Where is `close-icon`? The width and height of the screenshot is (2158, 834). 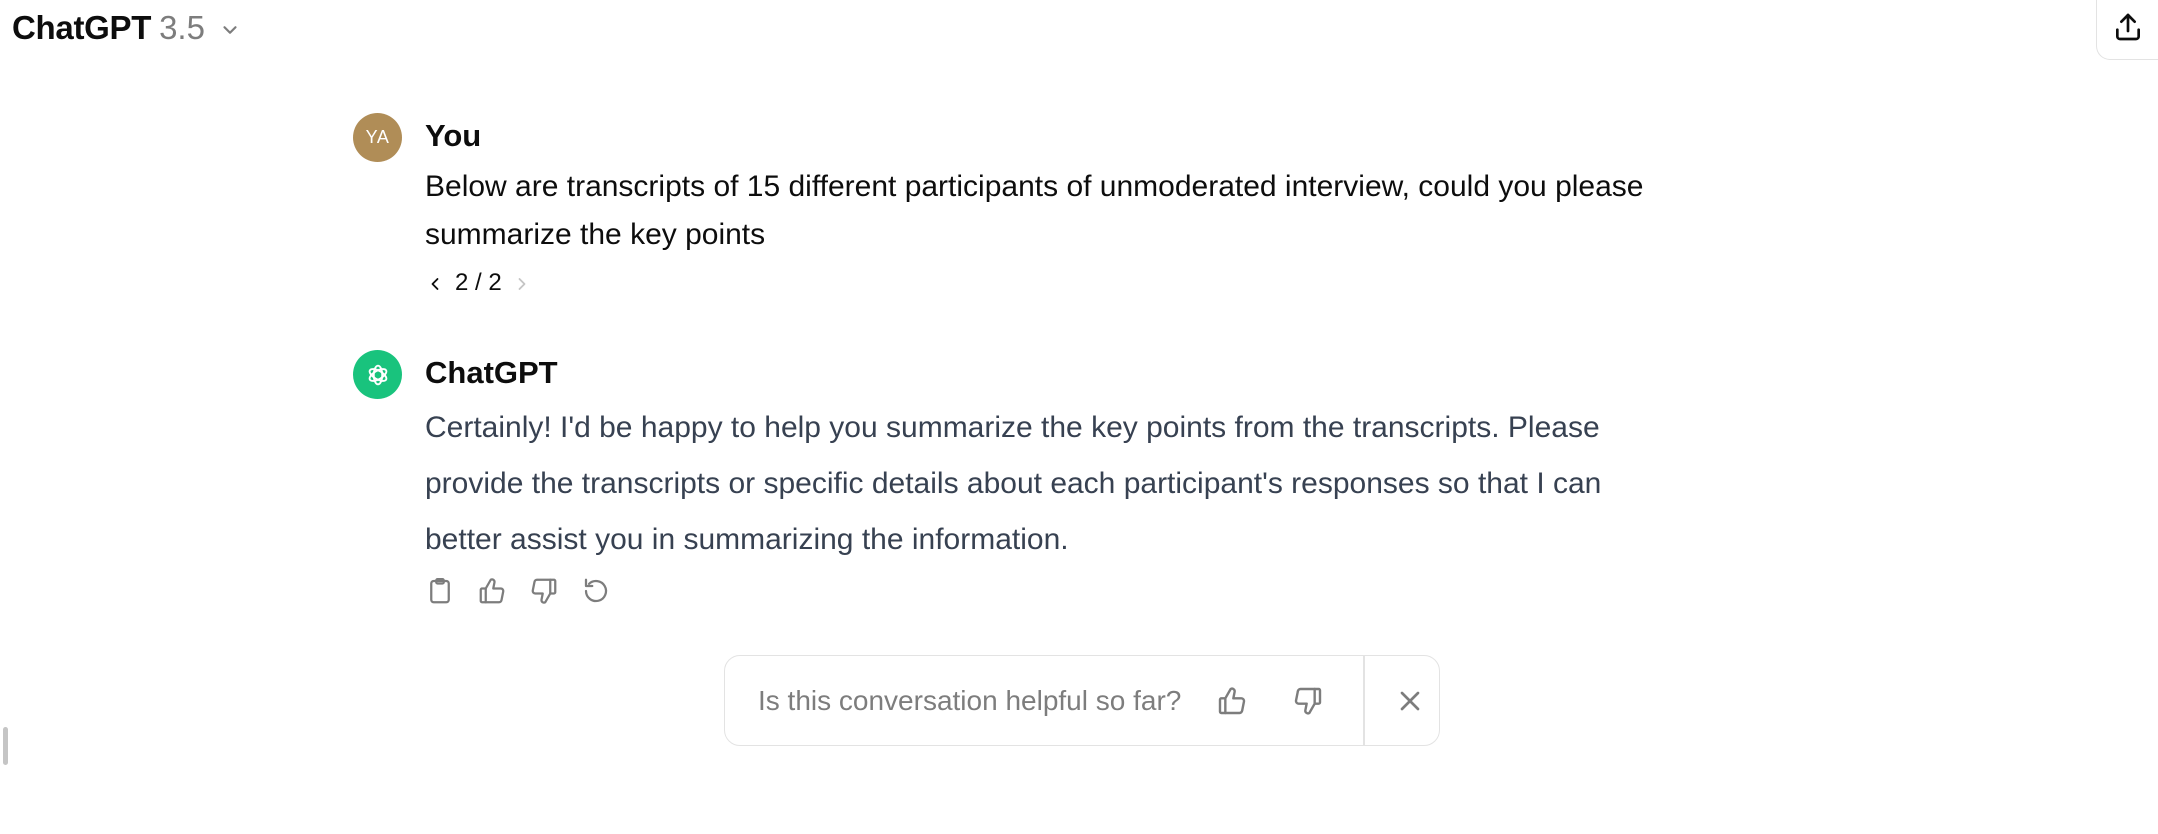
close-icon is located at coordinates (1410, 701).